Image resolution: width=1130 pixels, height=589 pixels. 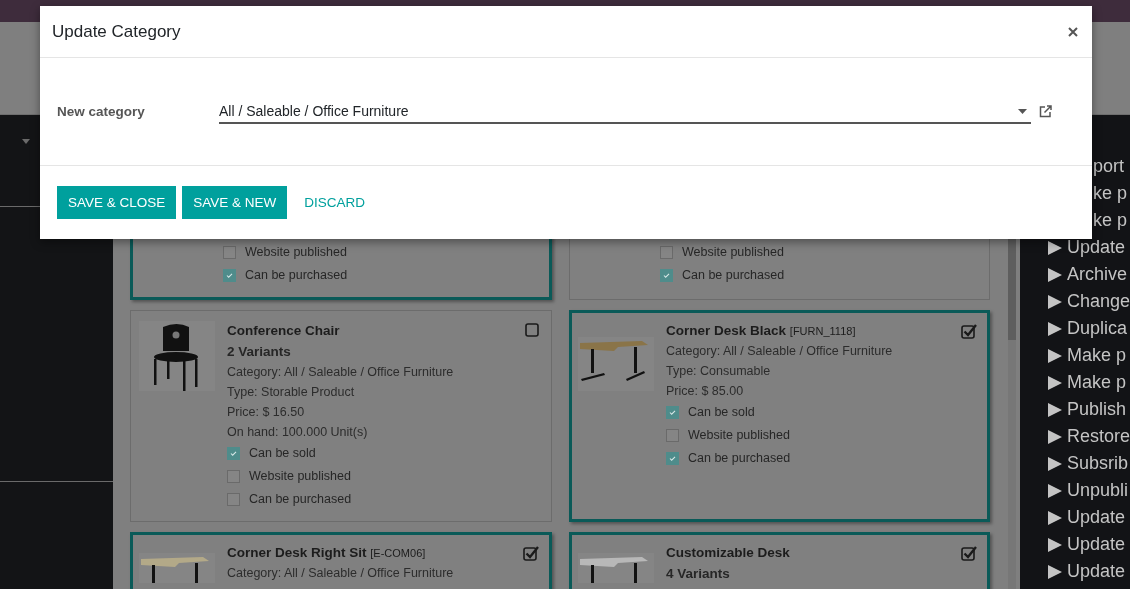 What do you see at coordinates (1098, 463) in the screenshot?
I see `action-item: Subsrib` at bounding box center [1098, 463].